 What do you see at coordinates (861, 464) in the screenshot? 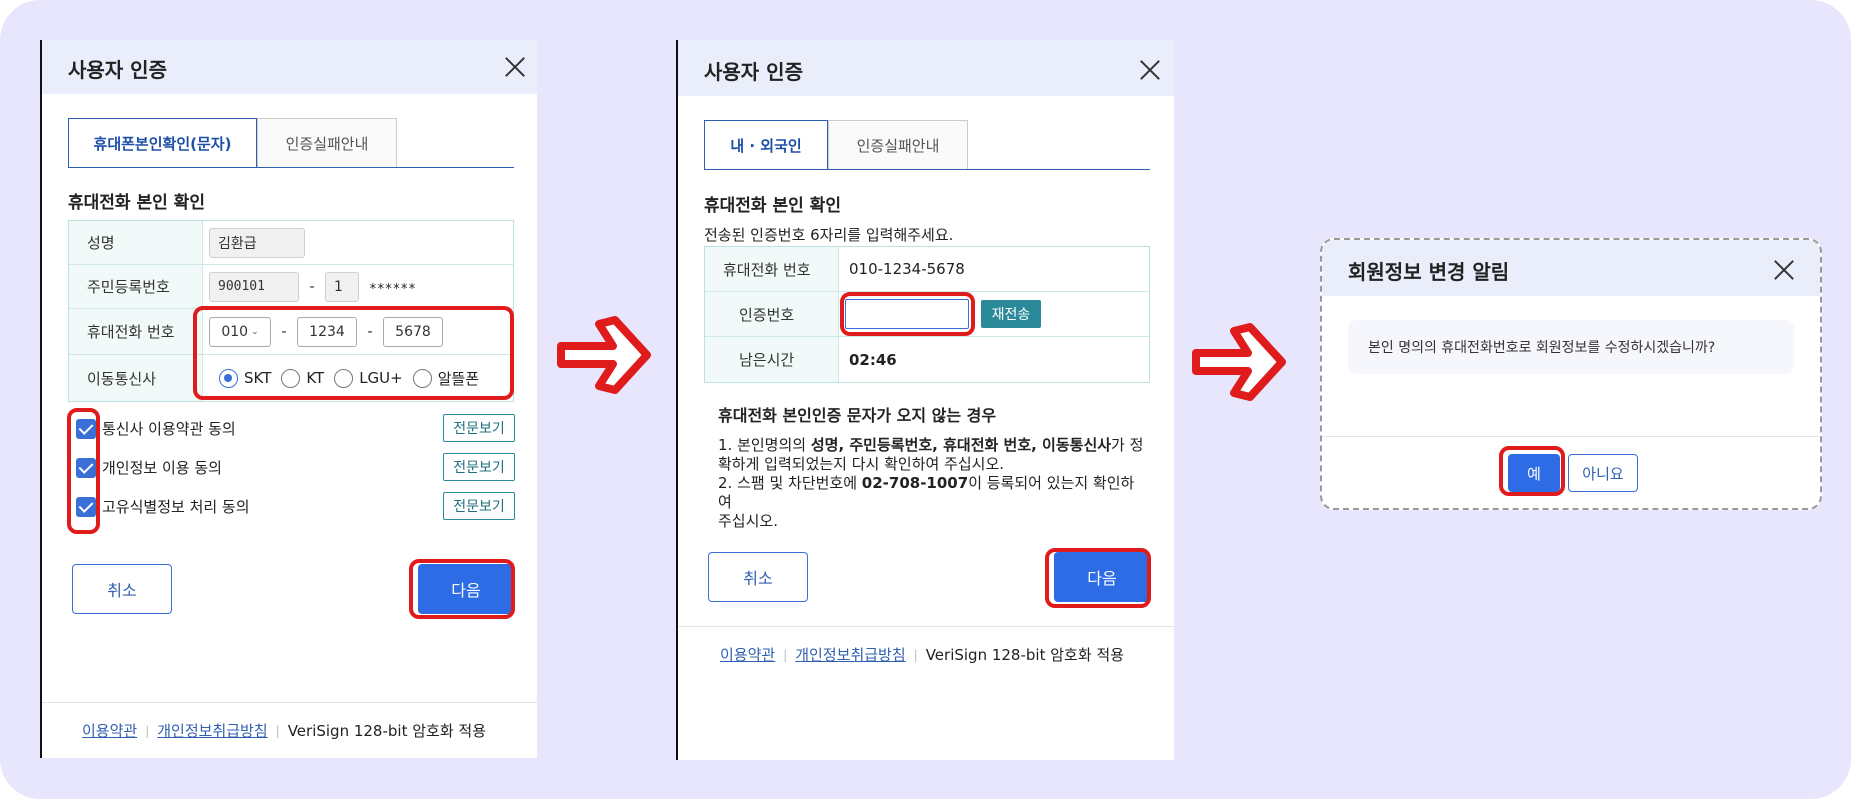
I see `notice-text: 확하게 입력되었는지 다시 확인하여 주십시오.` at bounding box center [861, 464].